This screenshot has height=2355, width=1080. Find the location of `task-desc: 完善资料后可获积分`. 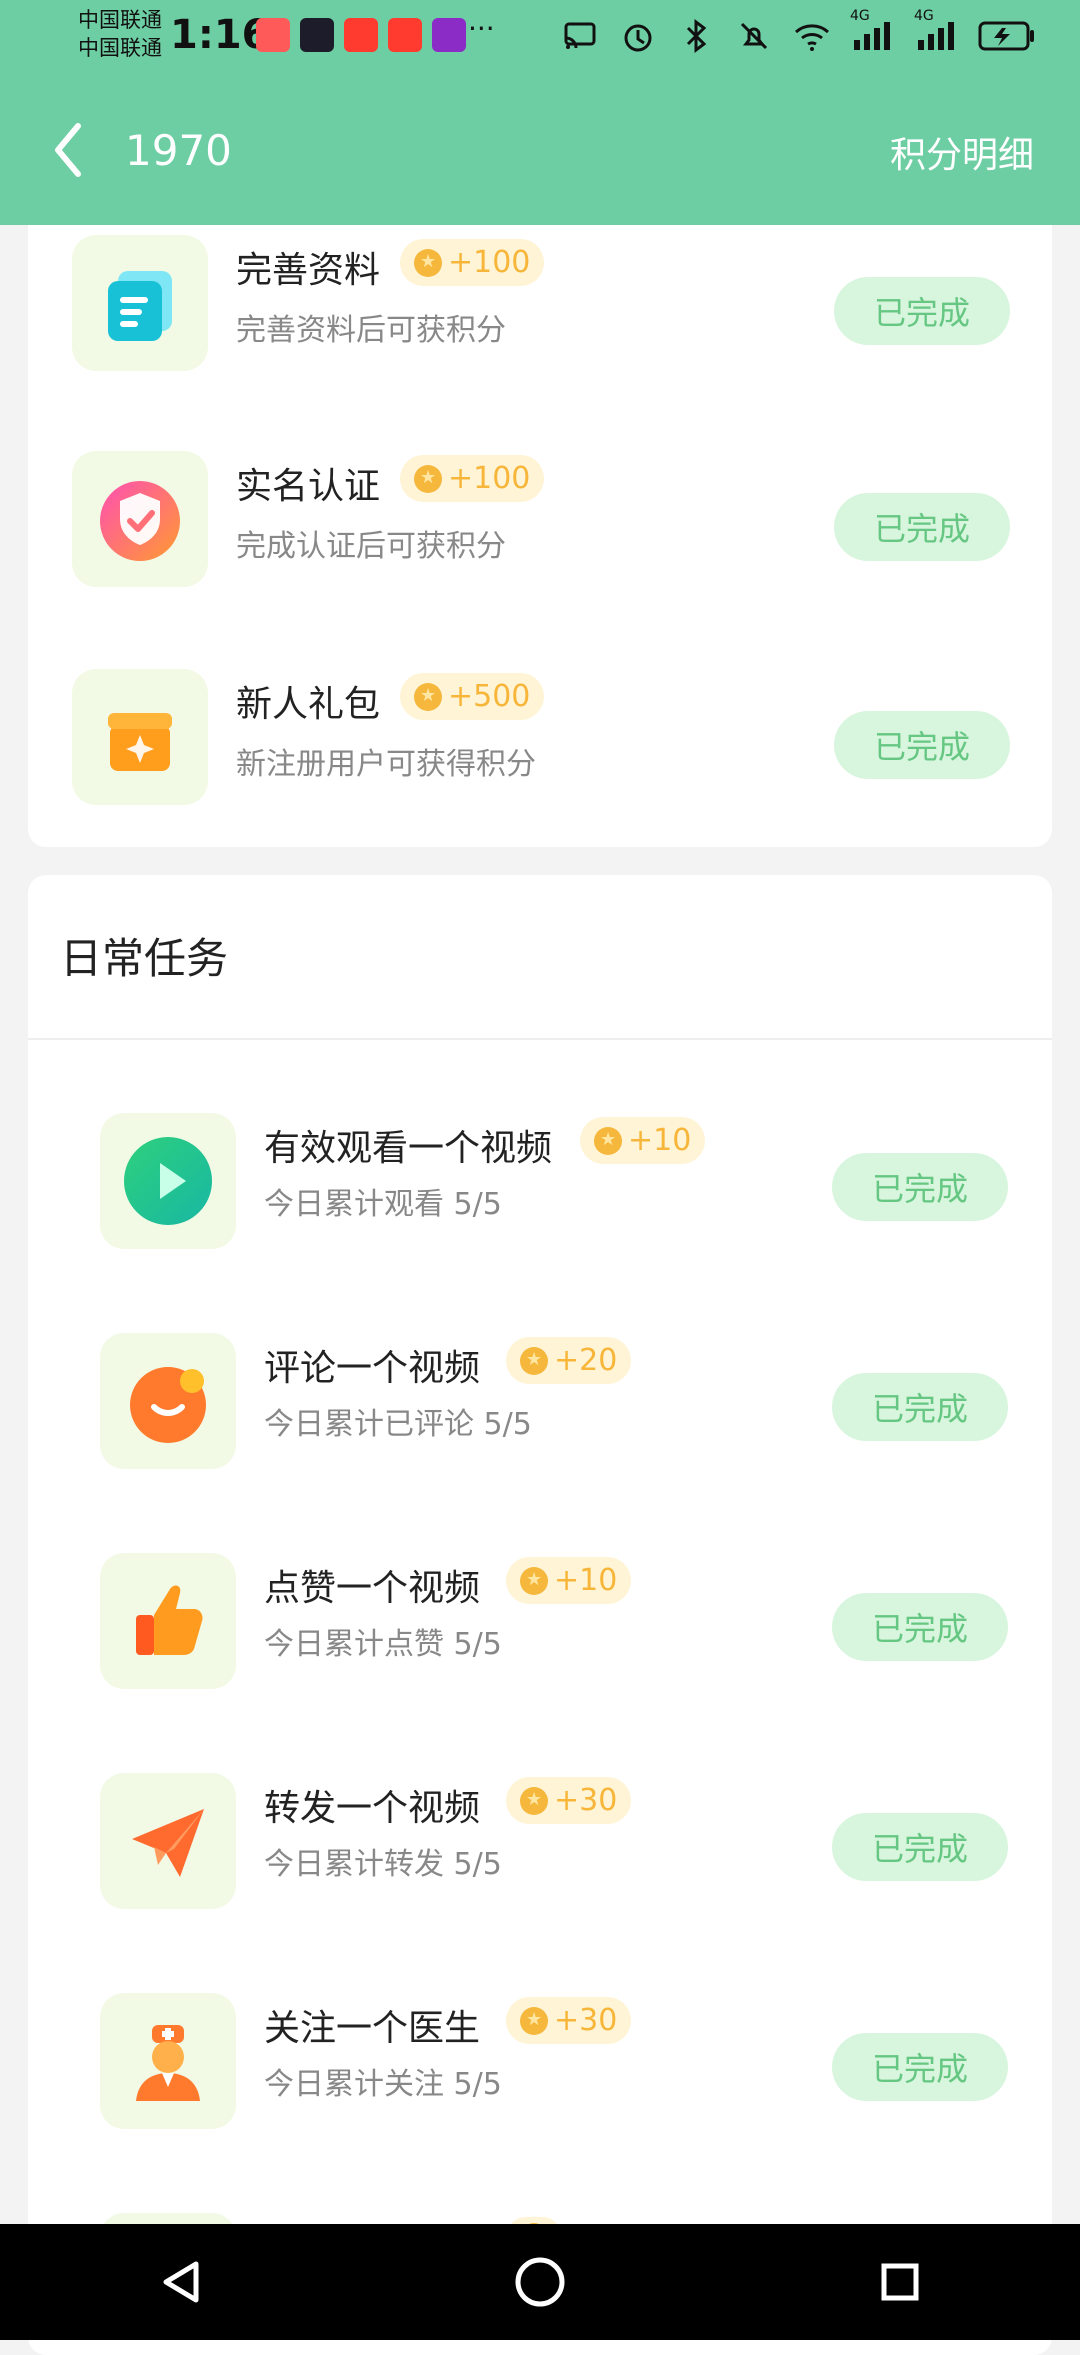

task-desc: 完善资料后可获积分 is located at coordinates (371, 330).